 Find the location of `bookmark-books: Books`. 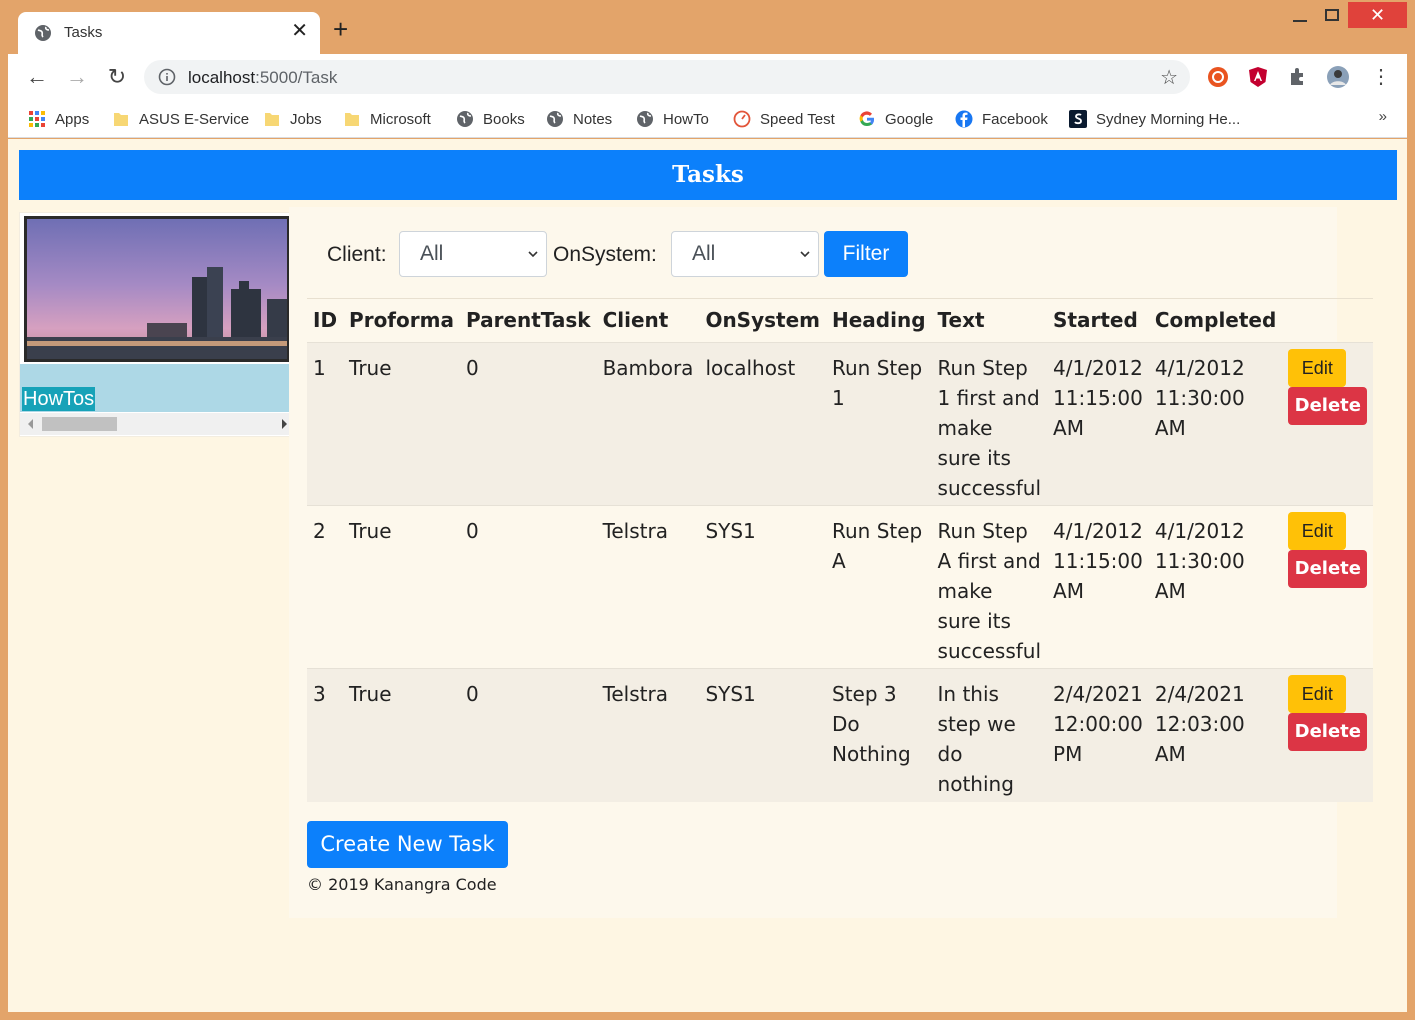

bookmark-books: Books is located at coordinates (490, 119).